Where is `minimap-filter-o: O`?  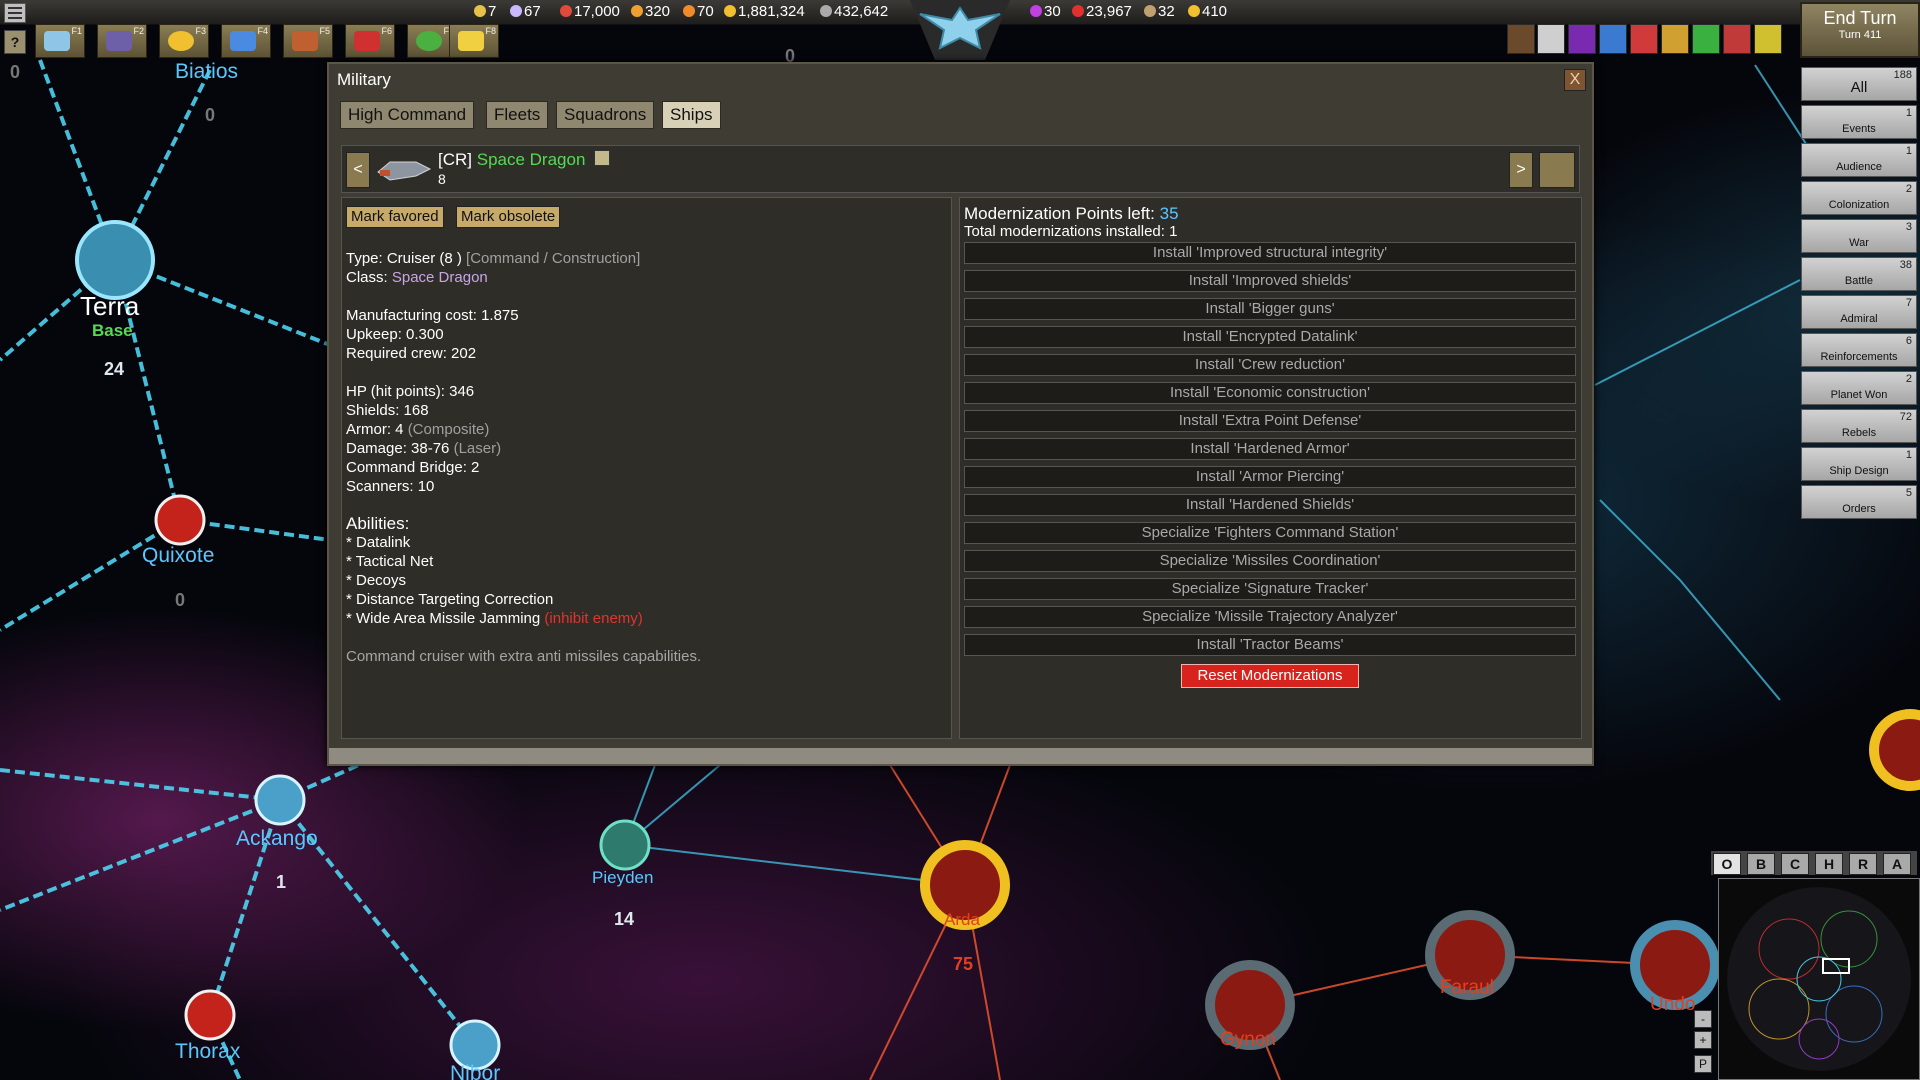 minimap-filter-o: O is located at coordinates (1727, 864).